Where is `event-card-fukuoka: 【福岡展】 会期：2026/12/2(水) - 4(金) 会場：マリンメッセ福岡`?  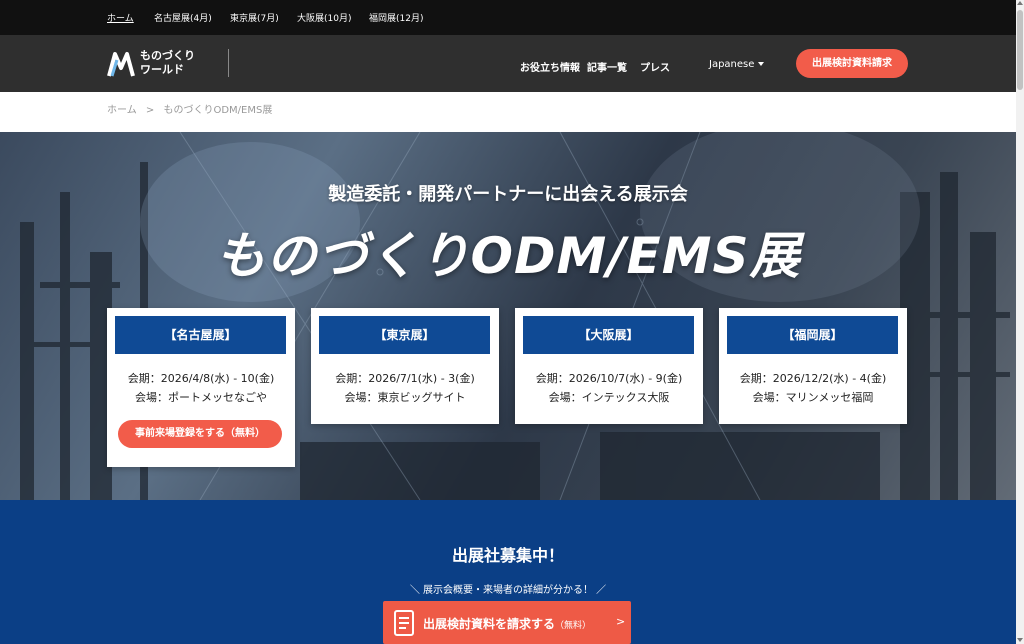
event-card-fukuoka: 【福岡展】 会期：2026/12/2(水) - 4(金) 会場：マリンメッセ福岡 is located at coordinates (813, 366).